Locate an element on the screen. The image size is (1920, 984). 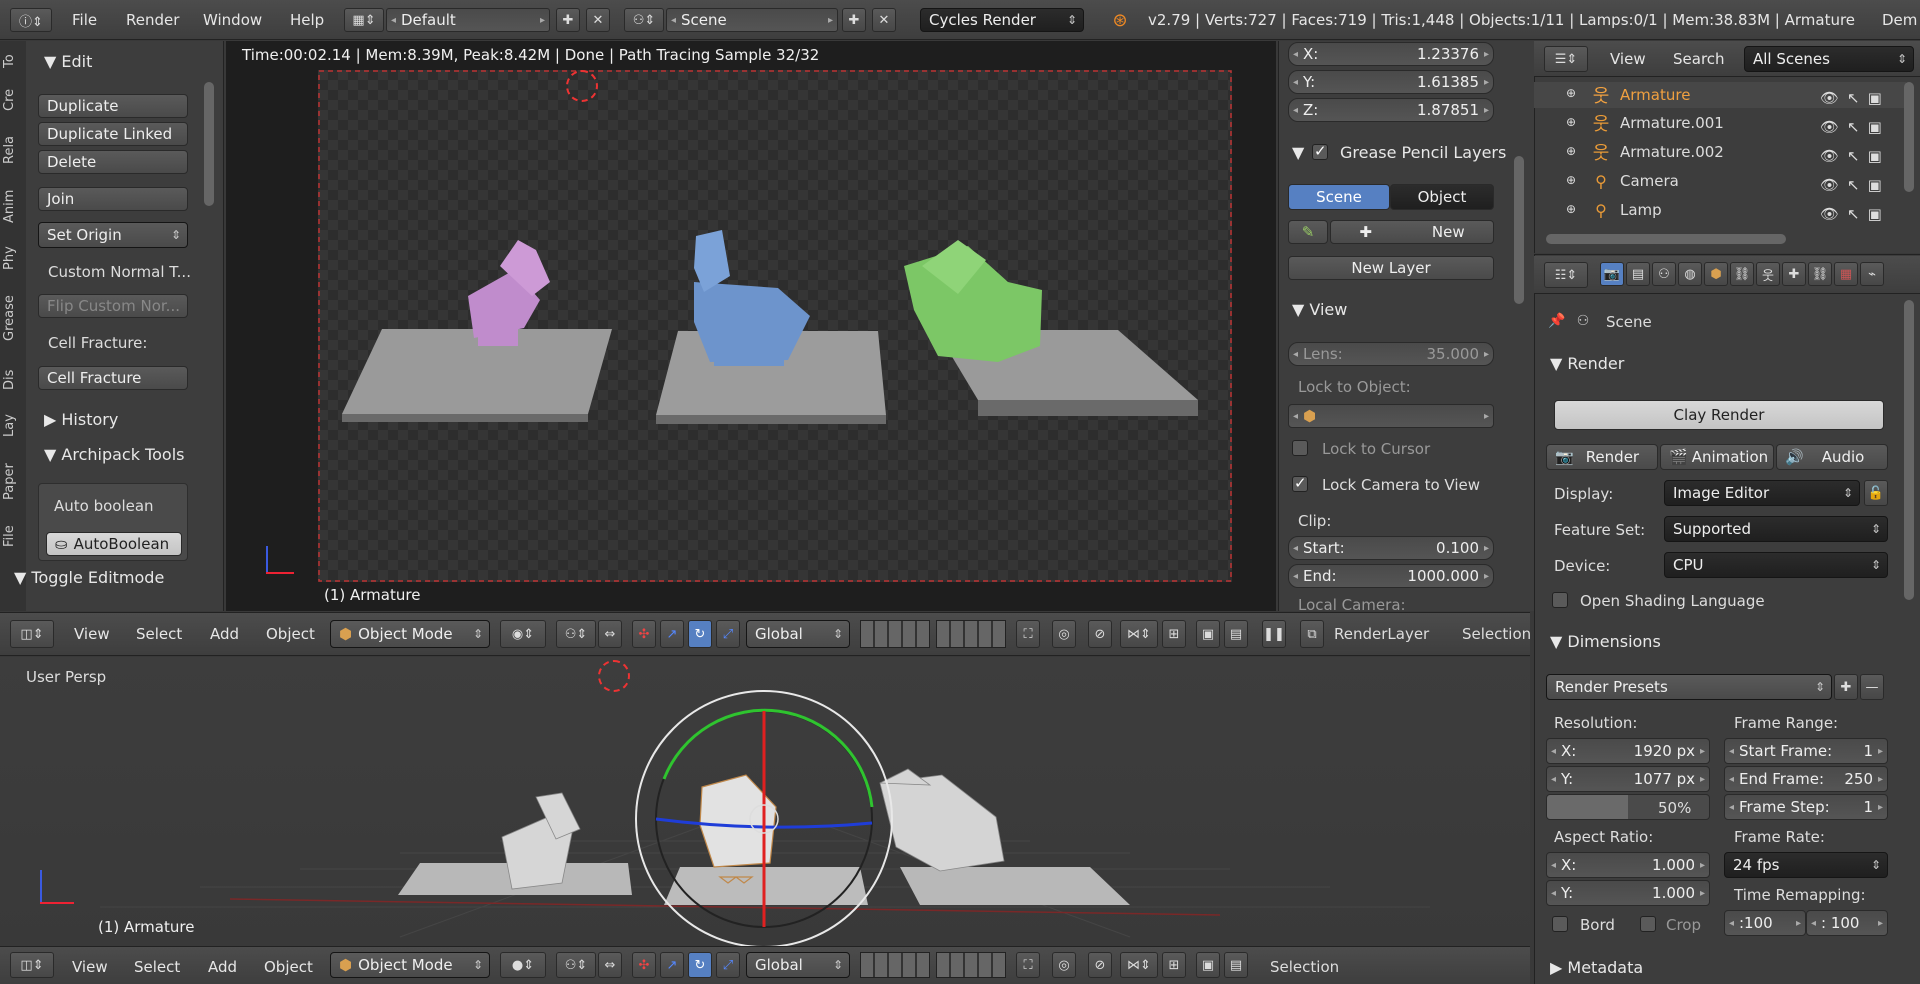
frame-step-field: Frame Step: 1 is located at coordinates (1806, 807).